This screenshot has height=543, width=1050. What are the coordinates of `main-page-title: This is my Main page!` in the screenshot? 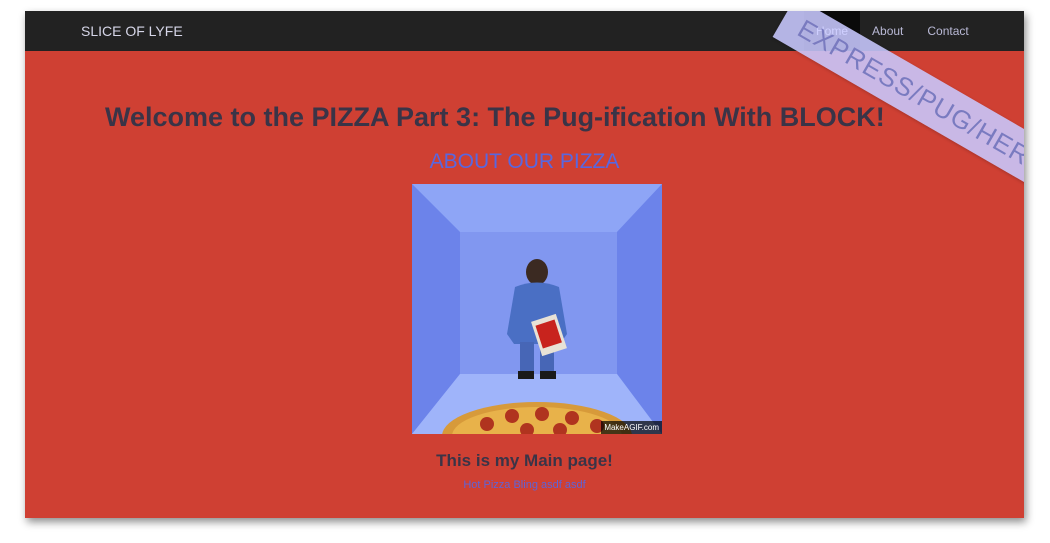 It's located at (524, 460).